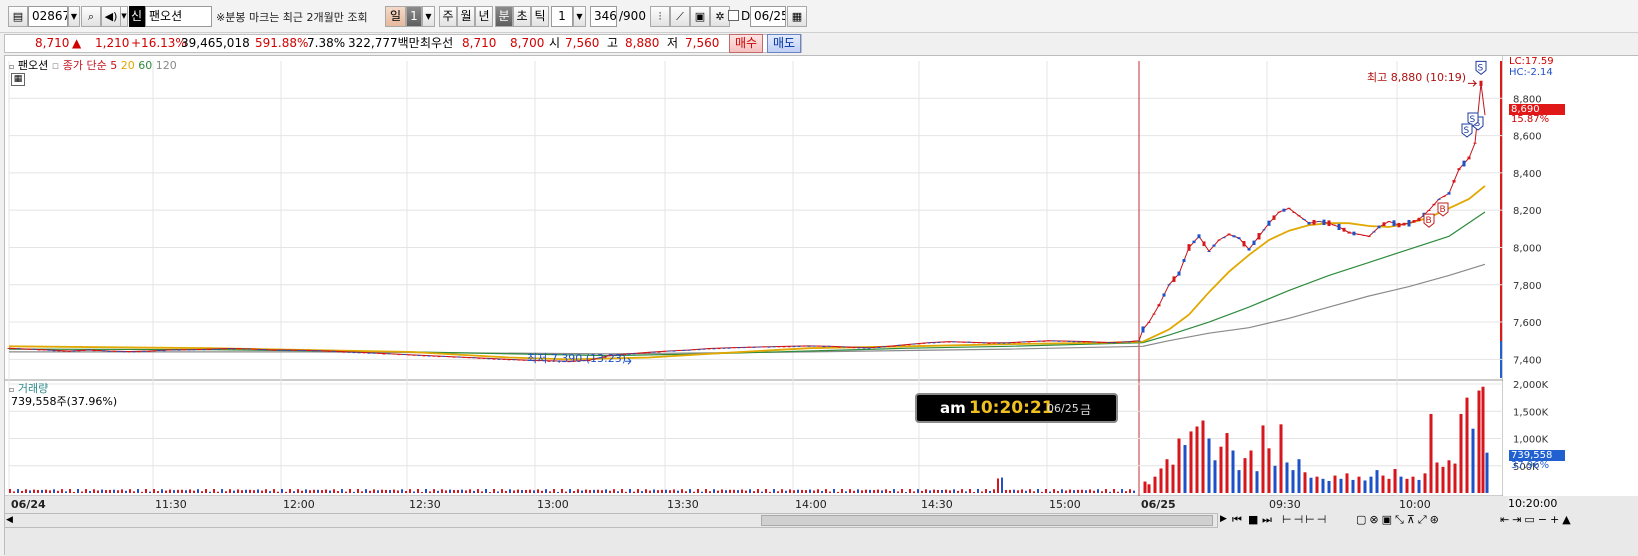  I want to click on stock-name-field: 팬오션, so click(178, 16).